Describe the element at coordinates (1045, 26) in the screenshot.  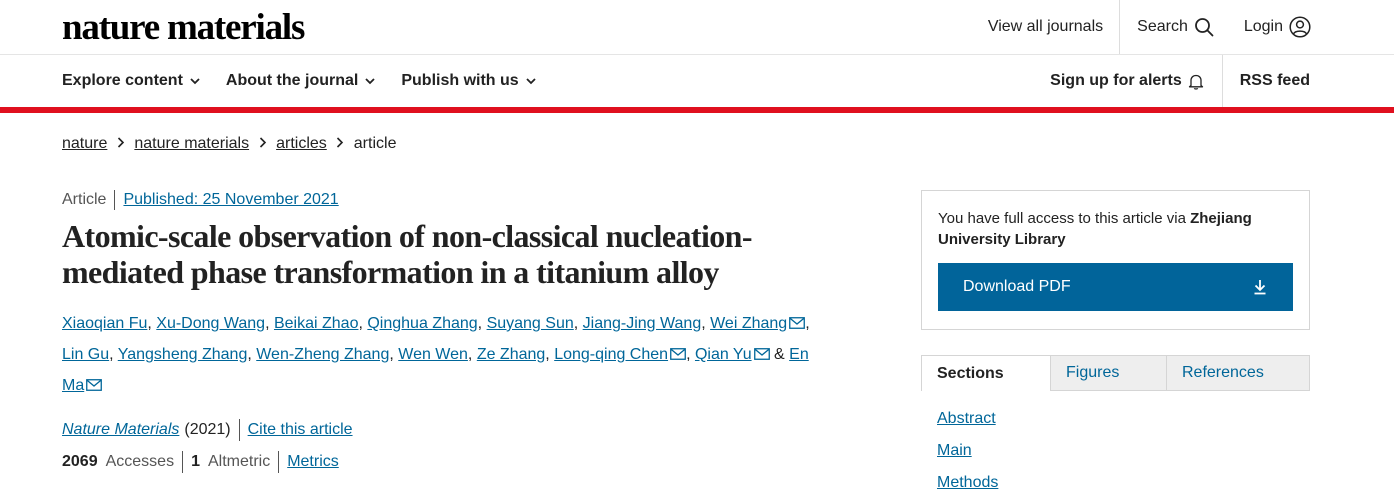
I see `view-all-journals-label: View all journals` at that location.